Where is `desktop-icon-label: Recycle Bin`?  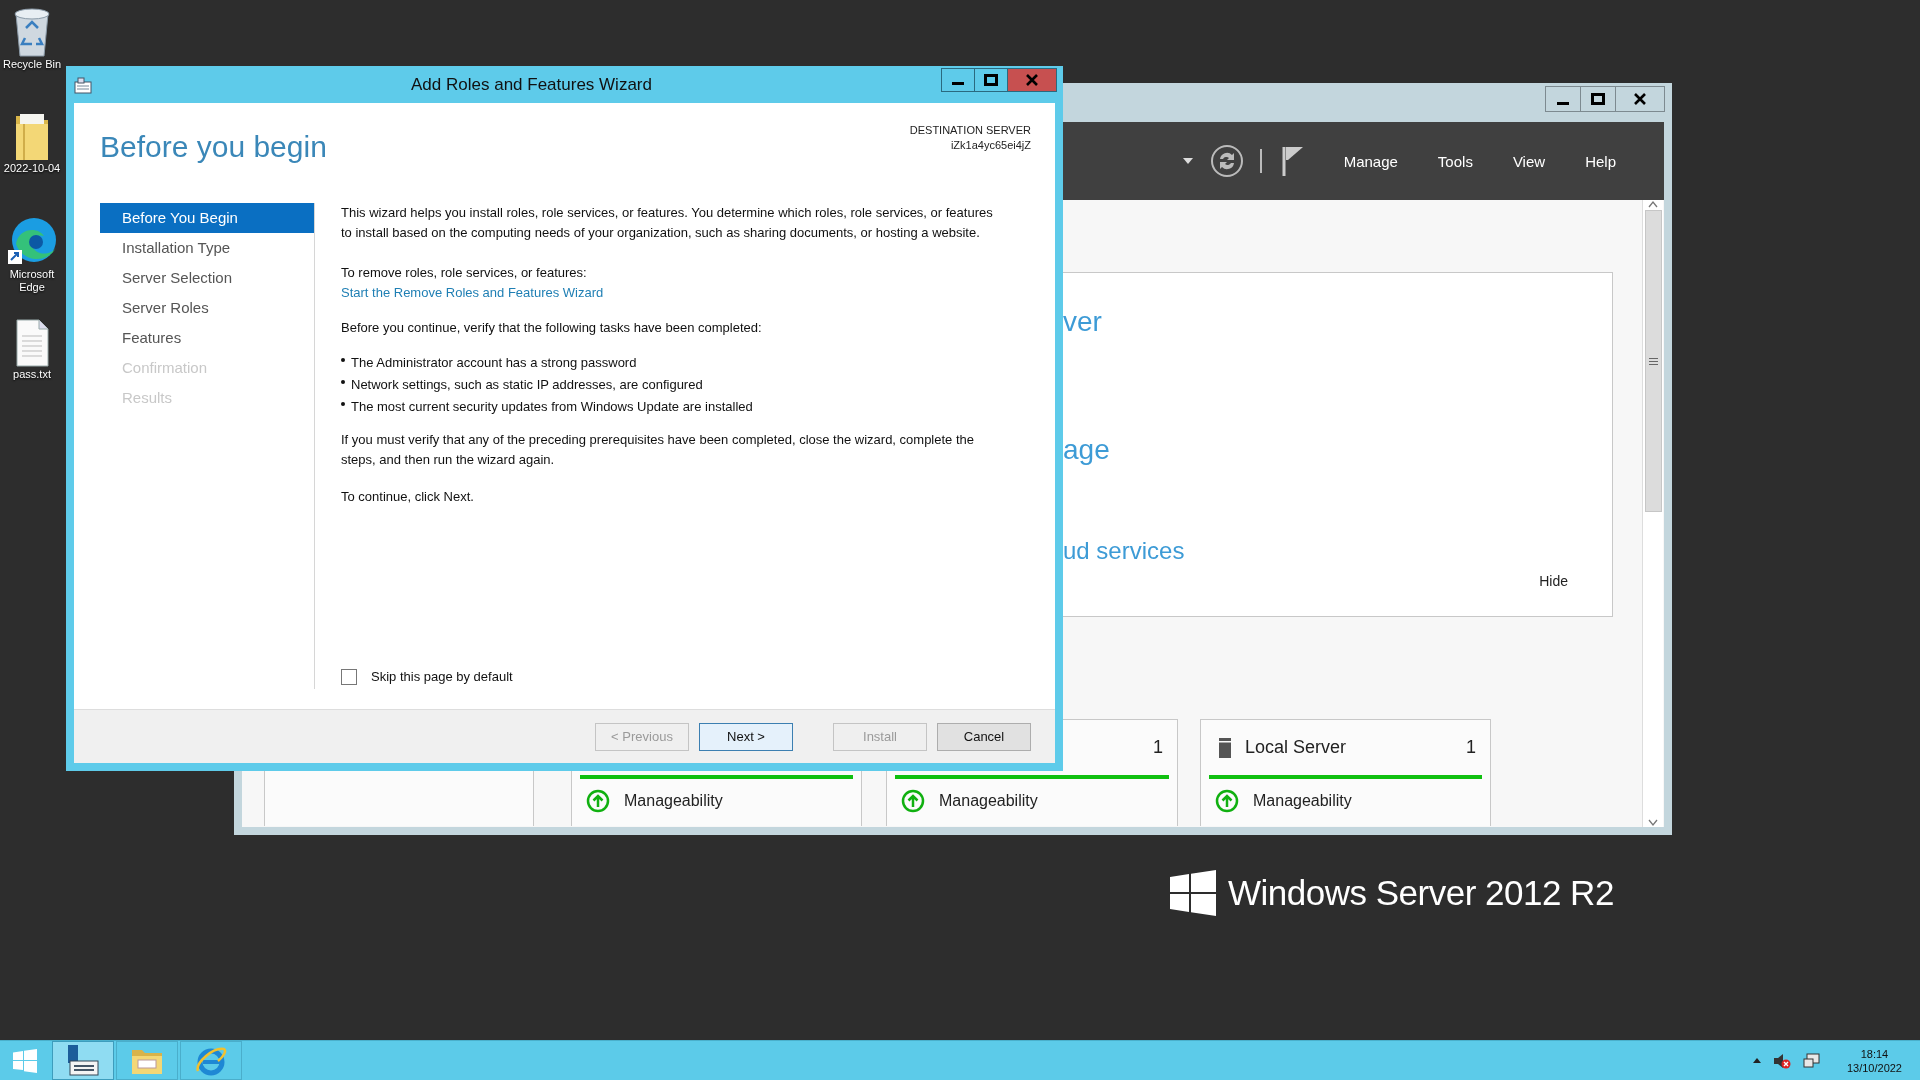
desktop-icon-label: Recycle Bin is located at coordinates (32, 64).